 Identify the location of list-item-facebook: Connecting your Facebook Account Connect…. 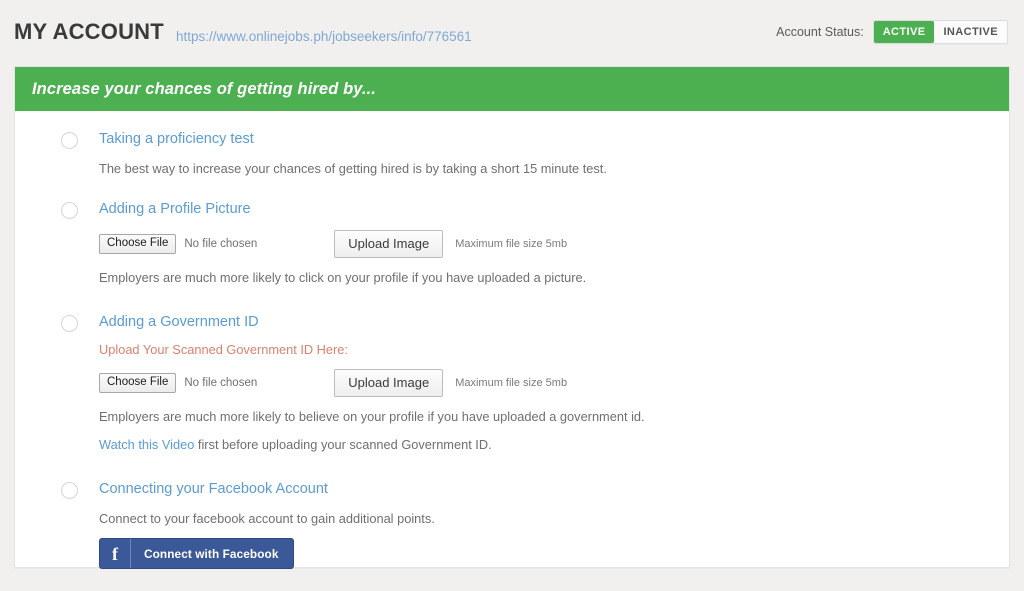
(512, 524).